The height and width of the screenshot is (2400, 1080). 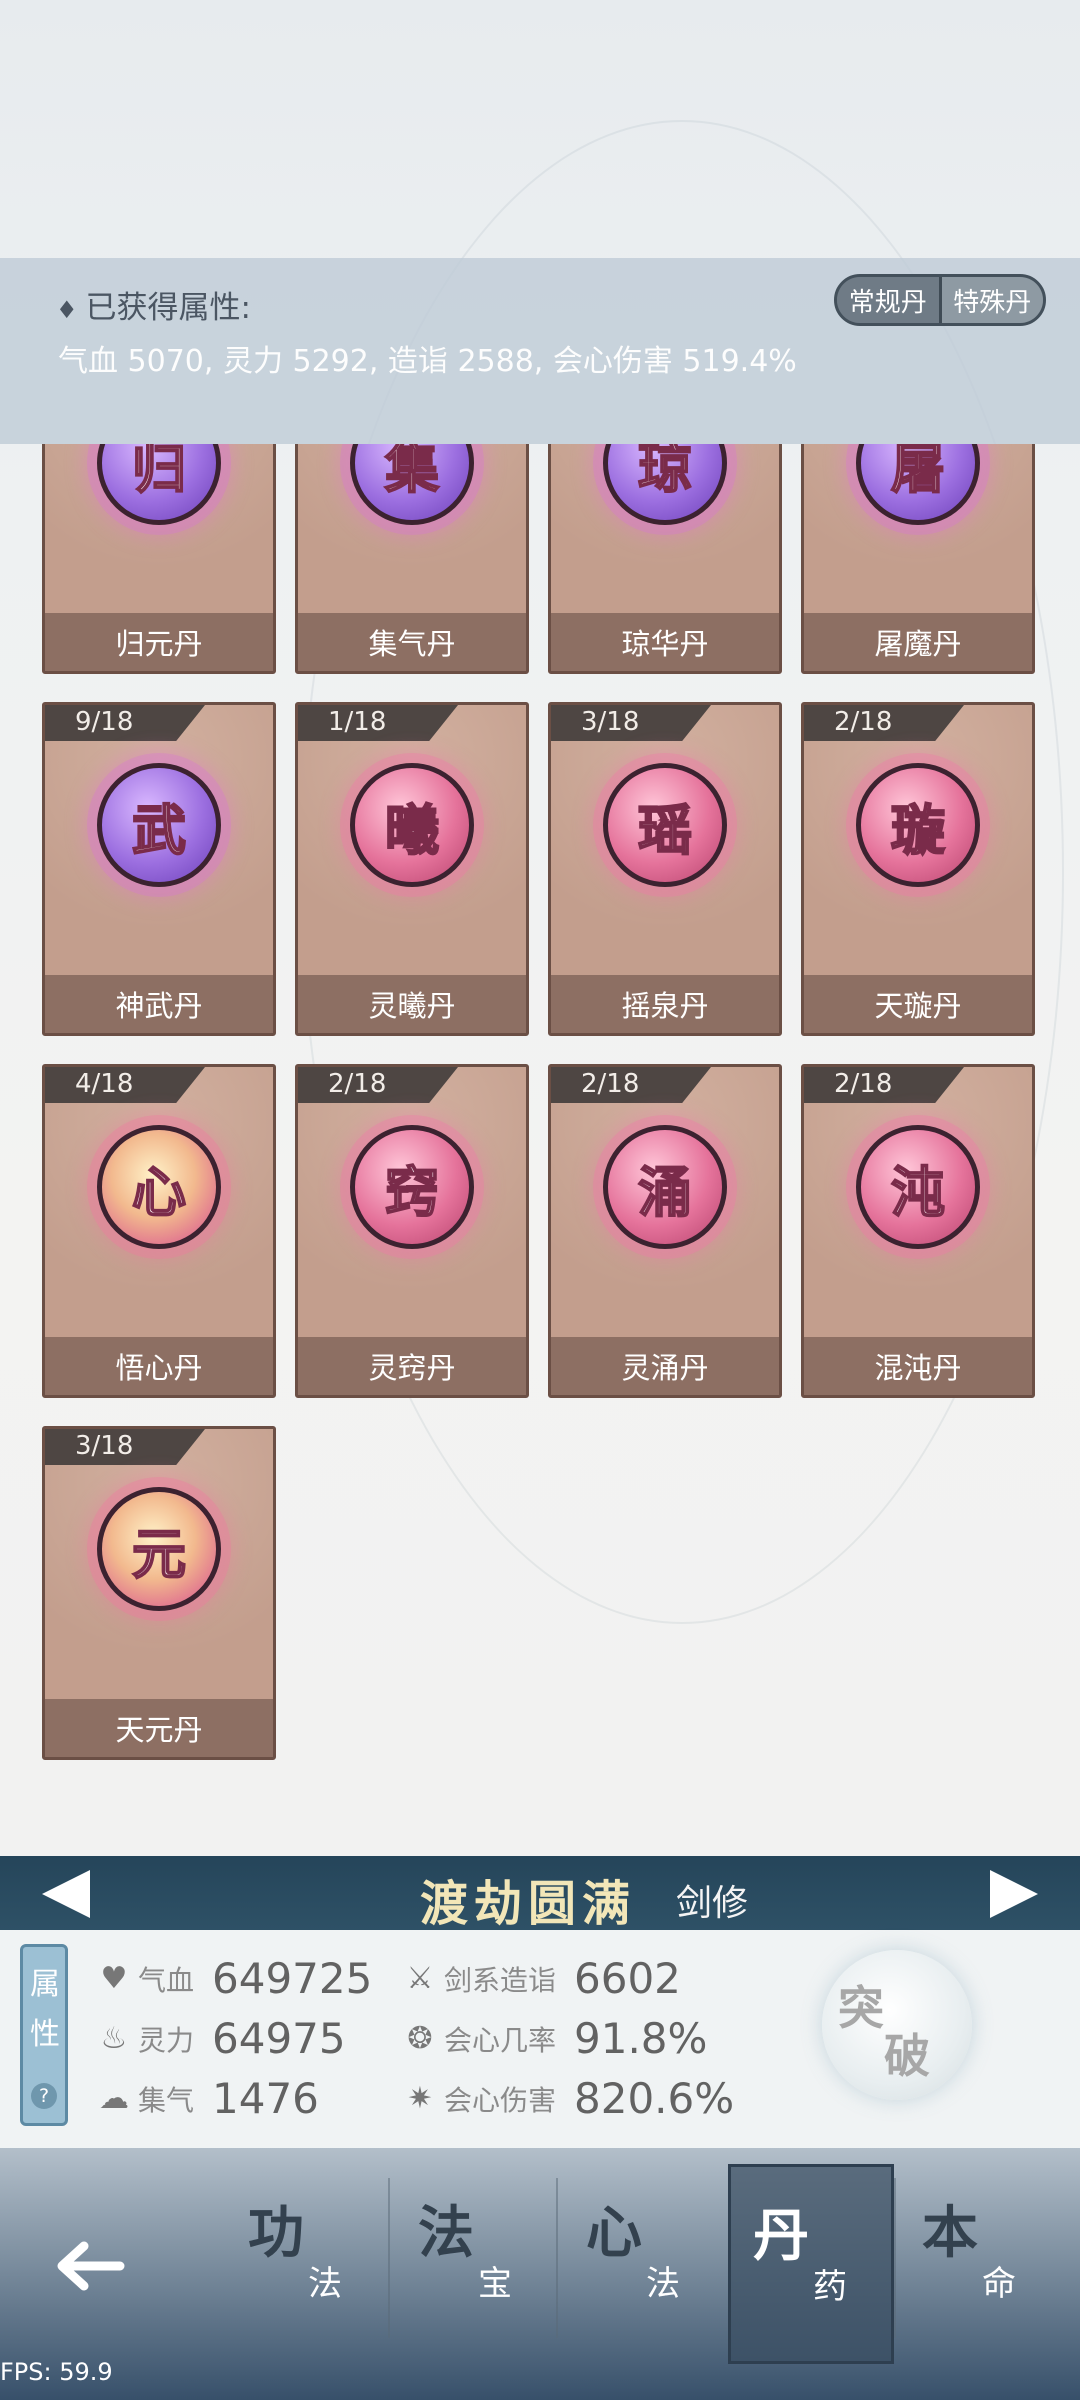 I want to click on attributes-side-tab: 属 性 ?, so click(x=44, y=2035).